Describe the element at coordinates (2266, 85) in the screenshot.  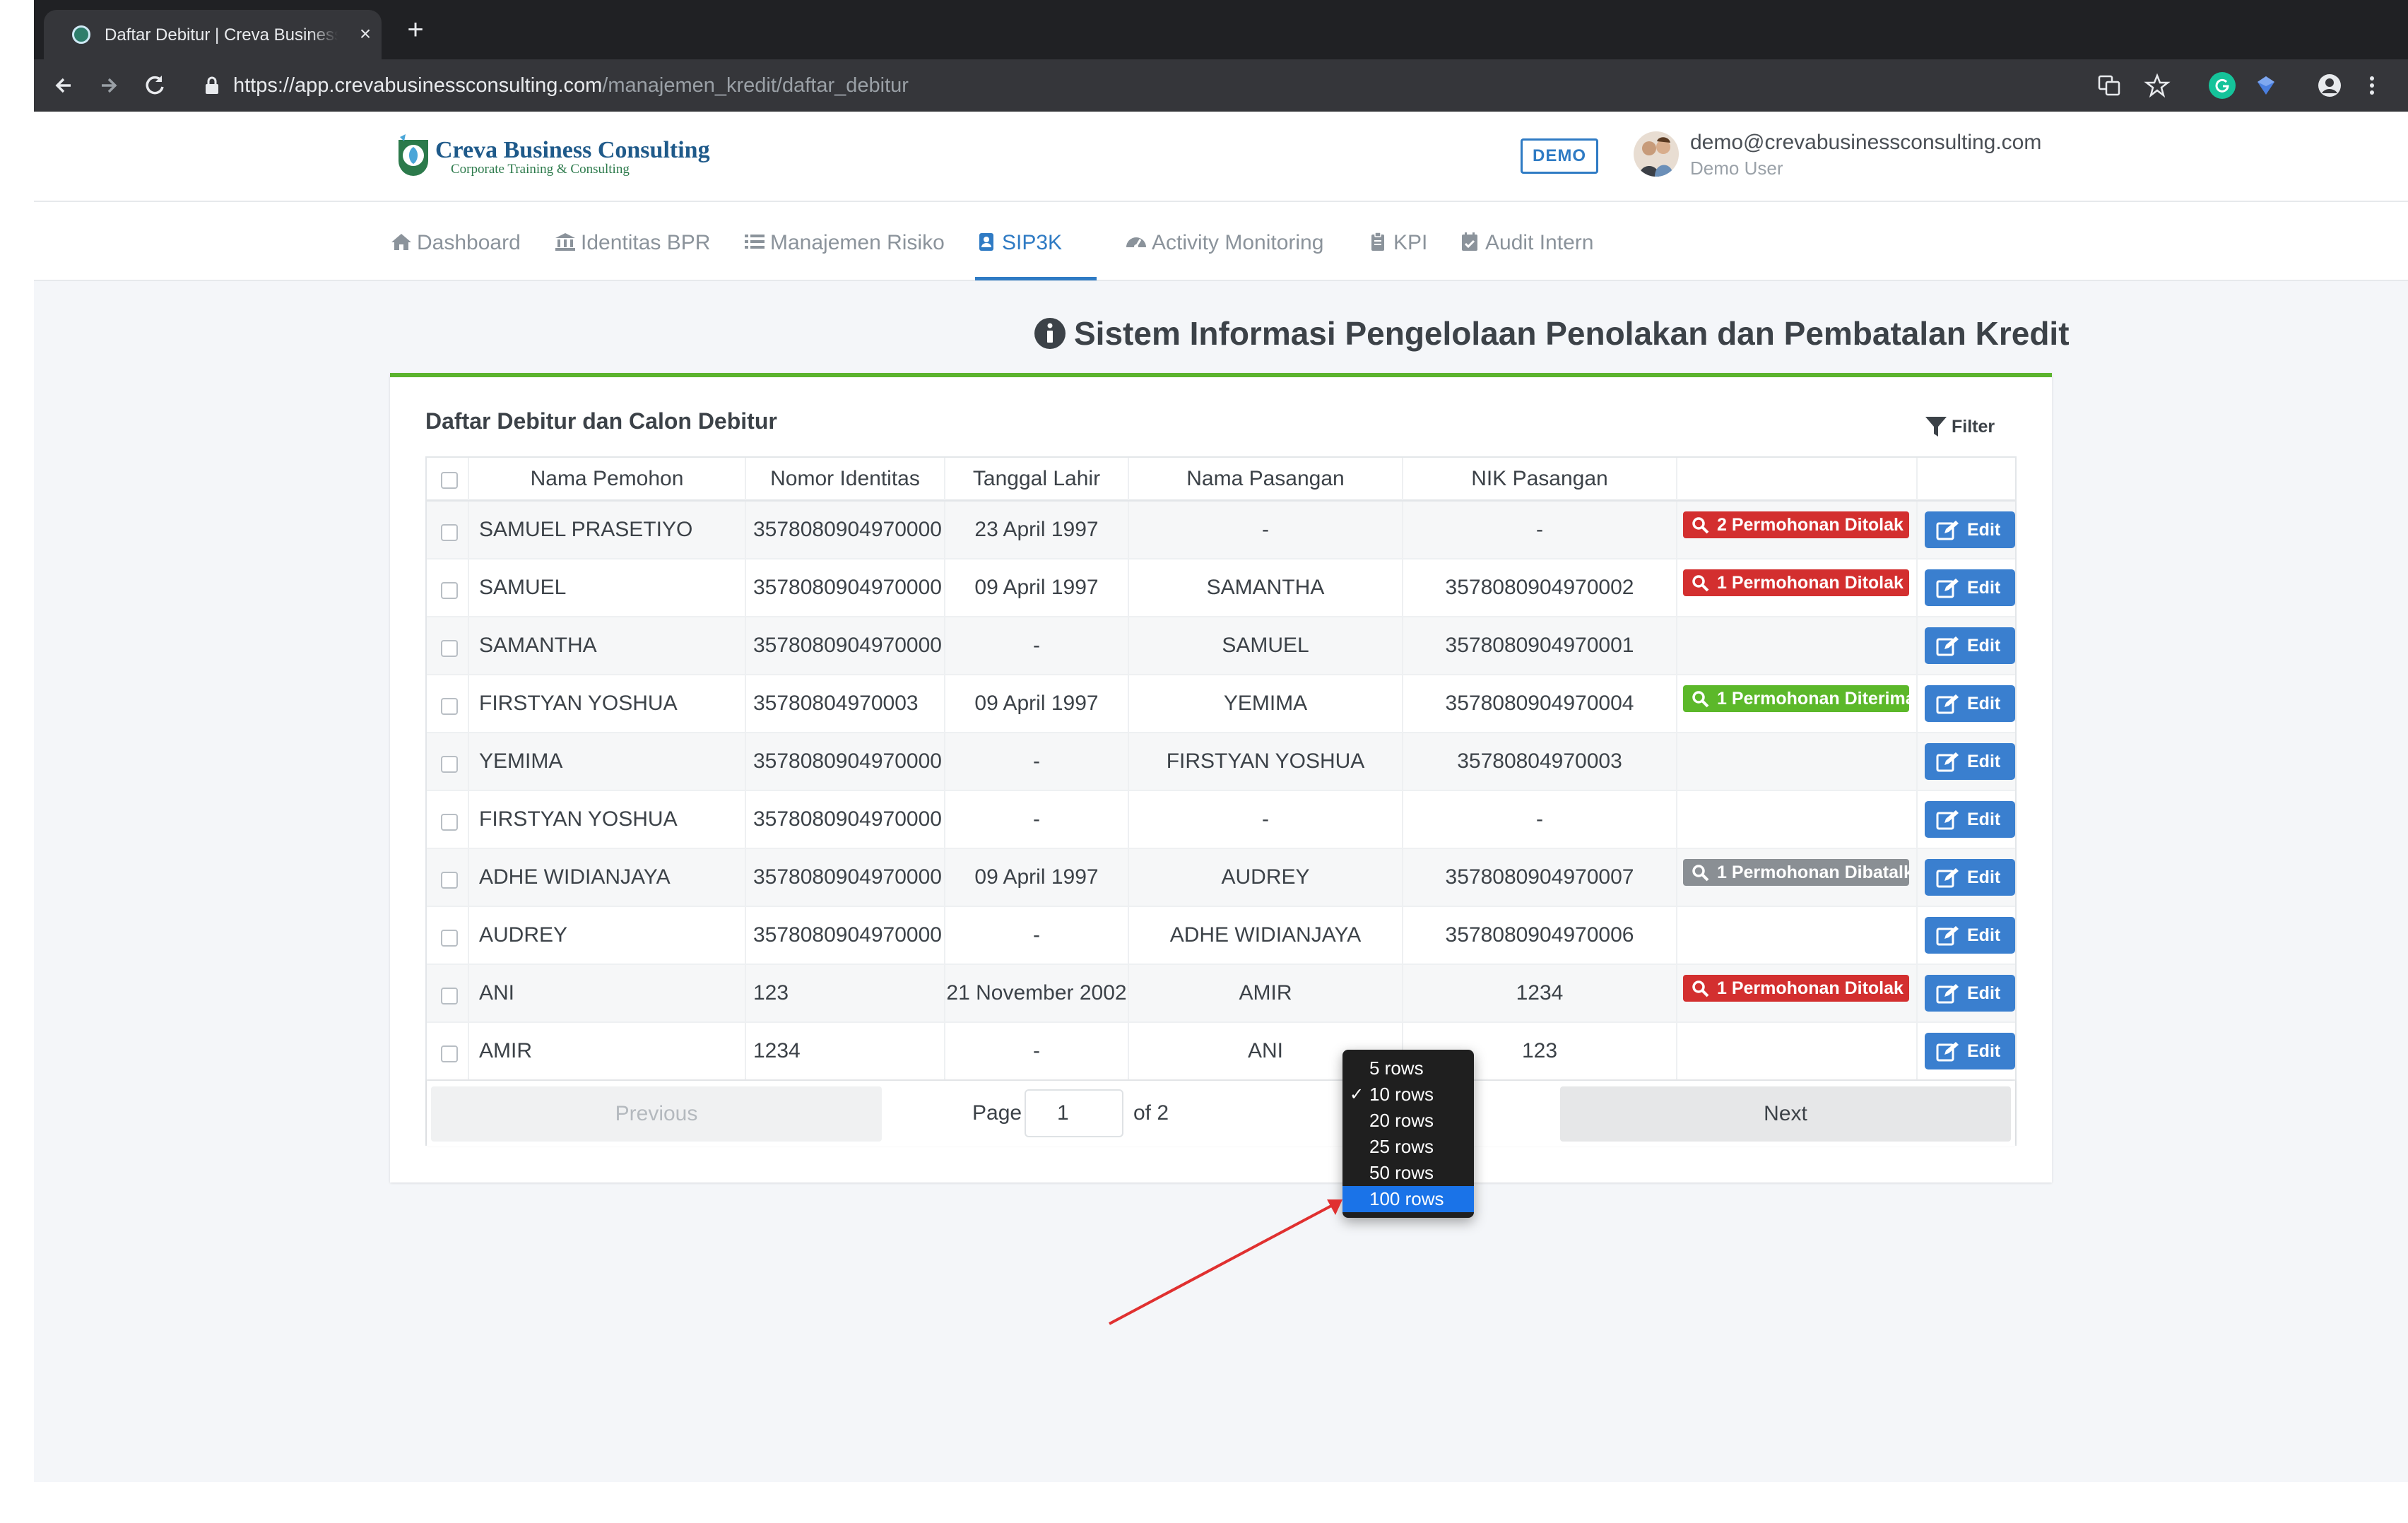
I see `extension-shield-icon` at that location.